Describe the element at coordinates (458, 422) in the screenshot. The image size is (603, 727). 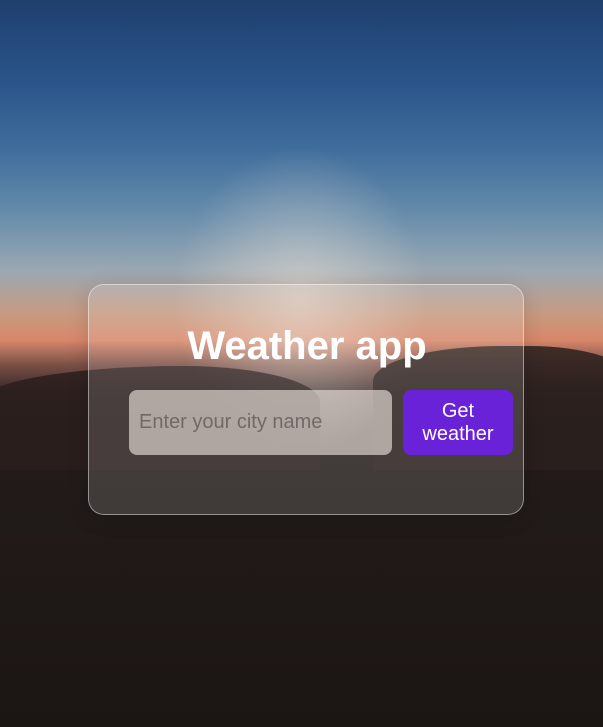
I see `get-weather-button: Get weather` at that location.